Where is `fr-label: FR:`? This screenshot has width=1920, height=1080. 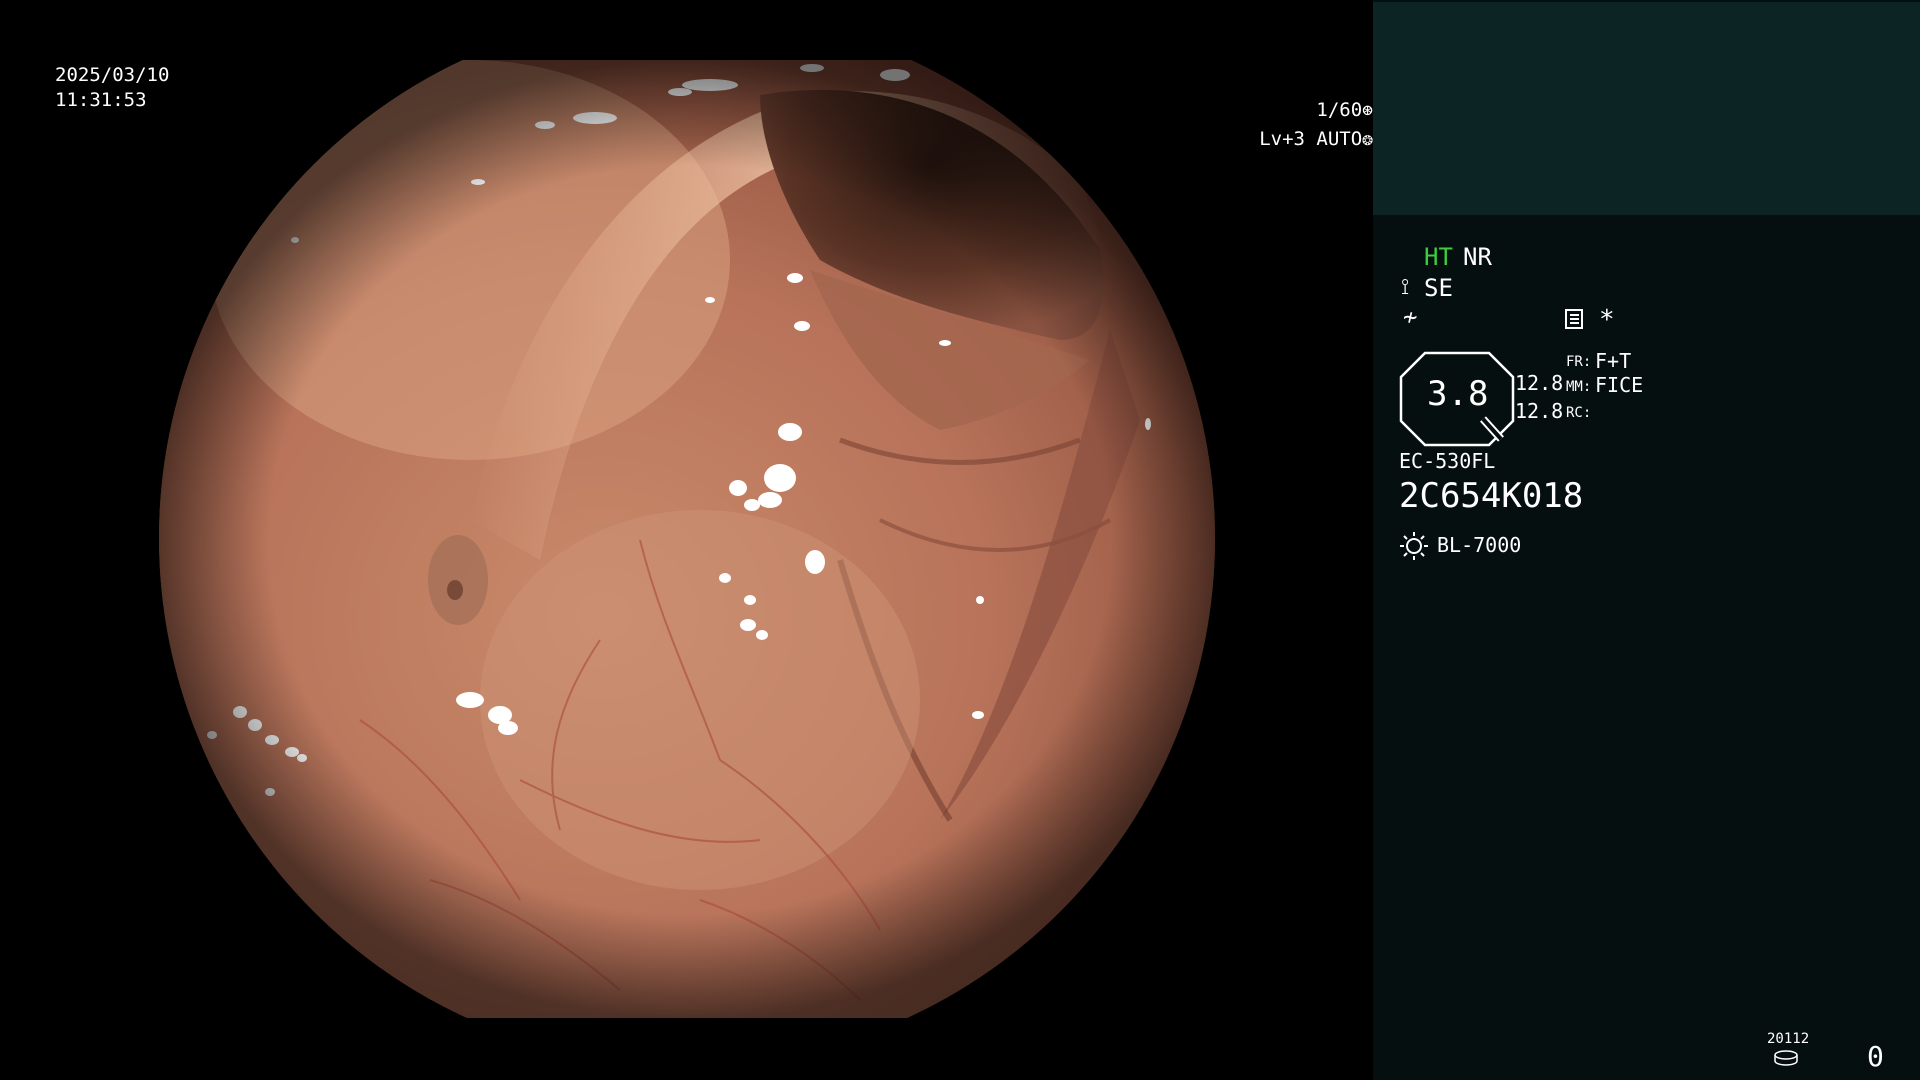
fr-label: FR: is located at coordinates (1579, 362).